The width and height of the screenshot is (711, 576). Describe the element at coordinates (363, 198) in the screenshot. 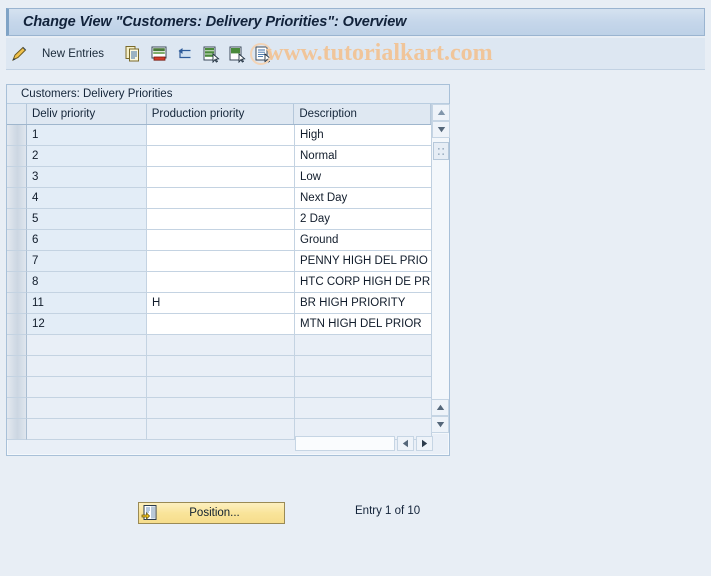

I see `cell-description: Next Day` at that location.